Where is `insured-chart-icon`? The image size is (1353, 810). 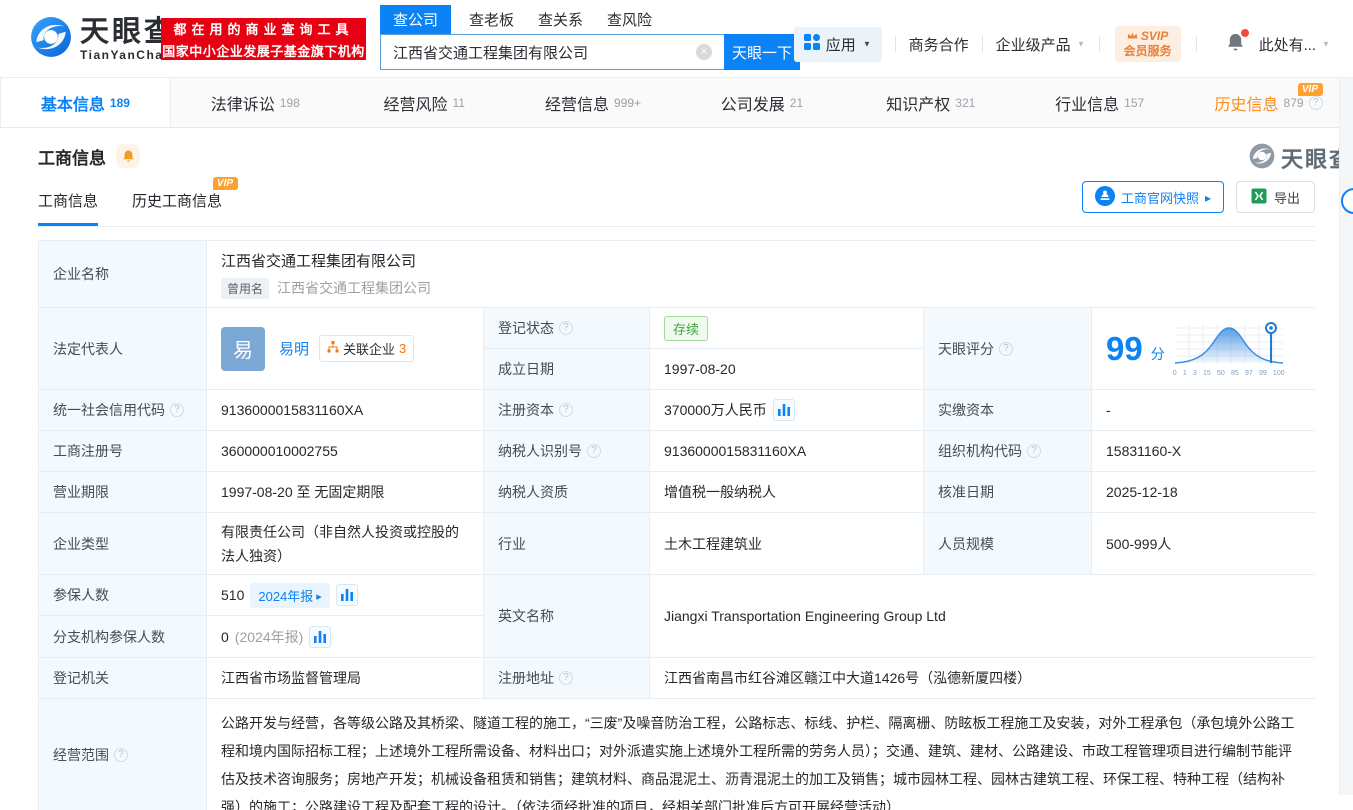
insured-chart-icon is located at coordinates (346, 595).